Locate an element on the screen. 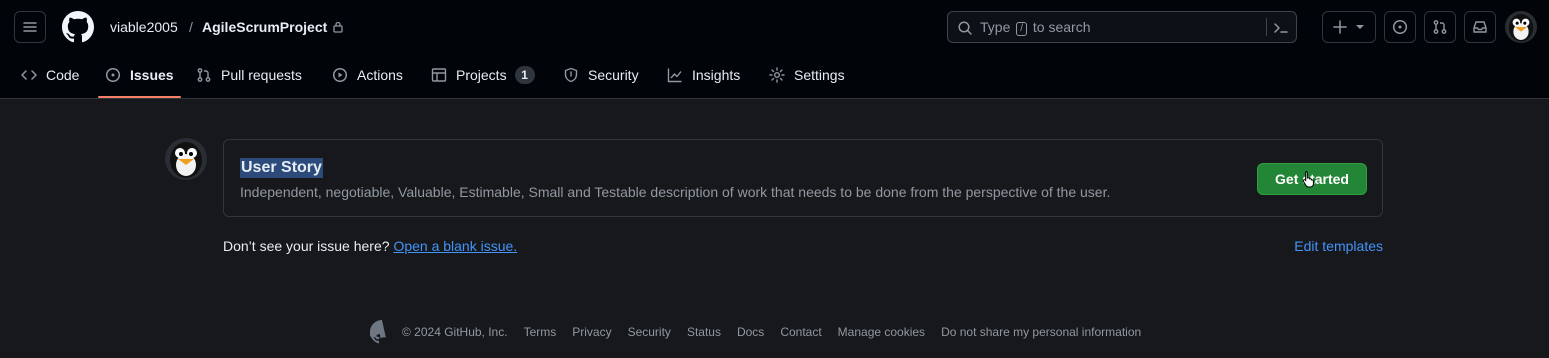 Image resolution: width=1549 pixels, height=358 pixels. breadcrumb-repo: AgileScrumProject is located at coordinates (264, 27).